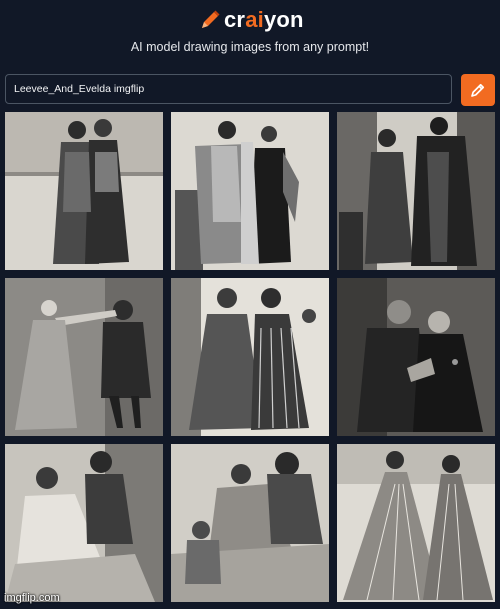 The height and width of the screenshot is (609, 500). I want to click on logo-text: craiyon, so click(264, 20).